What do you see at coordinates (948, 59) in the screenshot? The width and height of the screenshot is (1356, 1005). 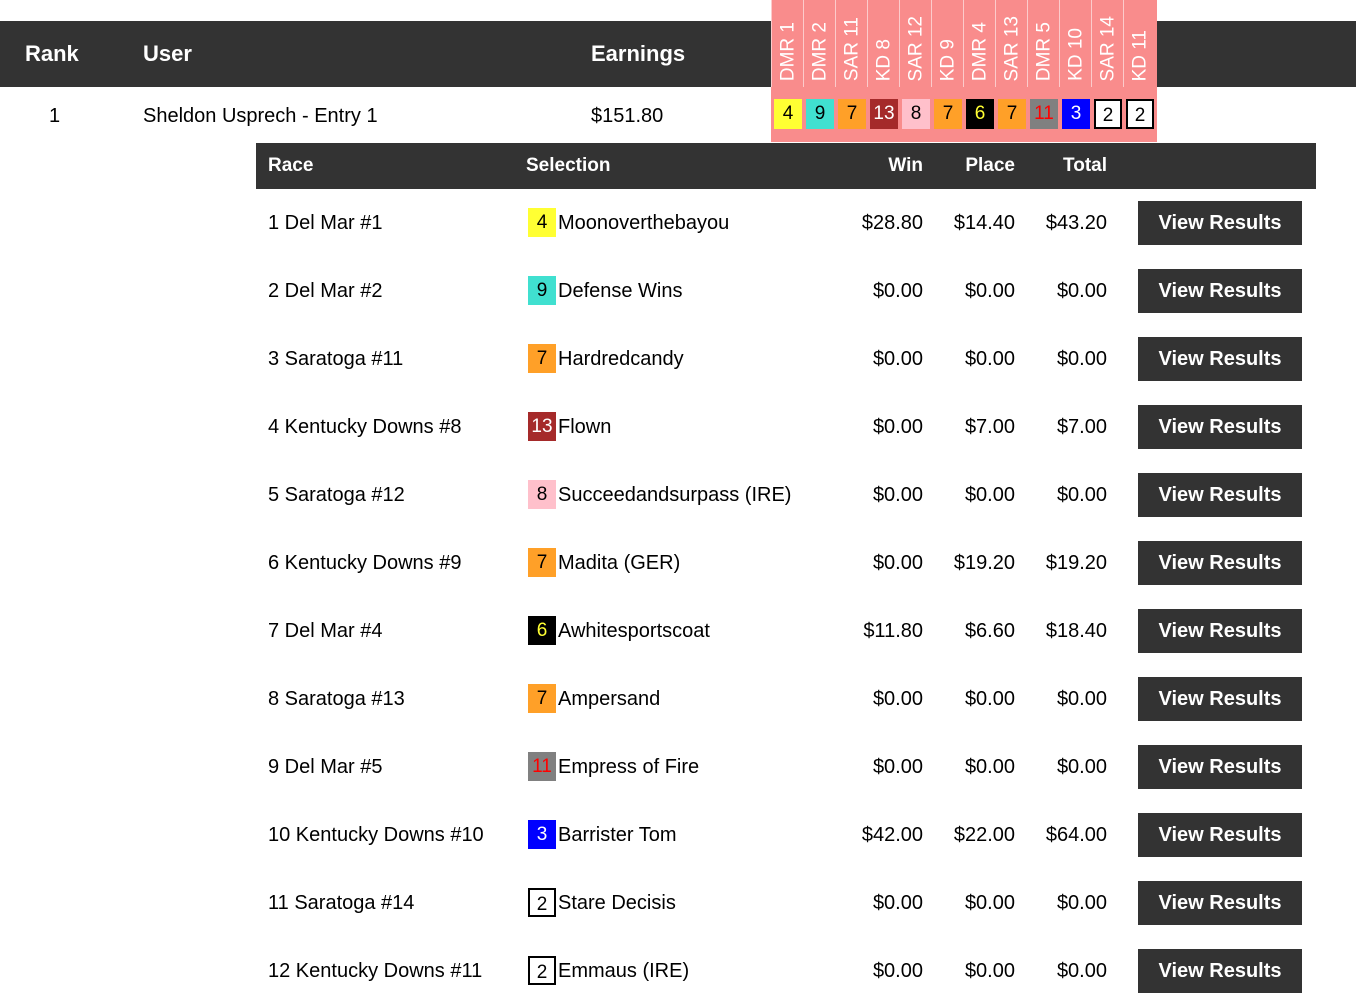 I see `race-column-label: KD 9` at bounding box center [948, 59].